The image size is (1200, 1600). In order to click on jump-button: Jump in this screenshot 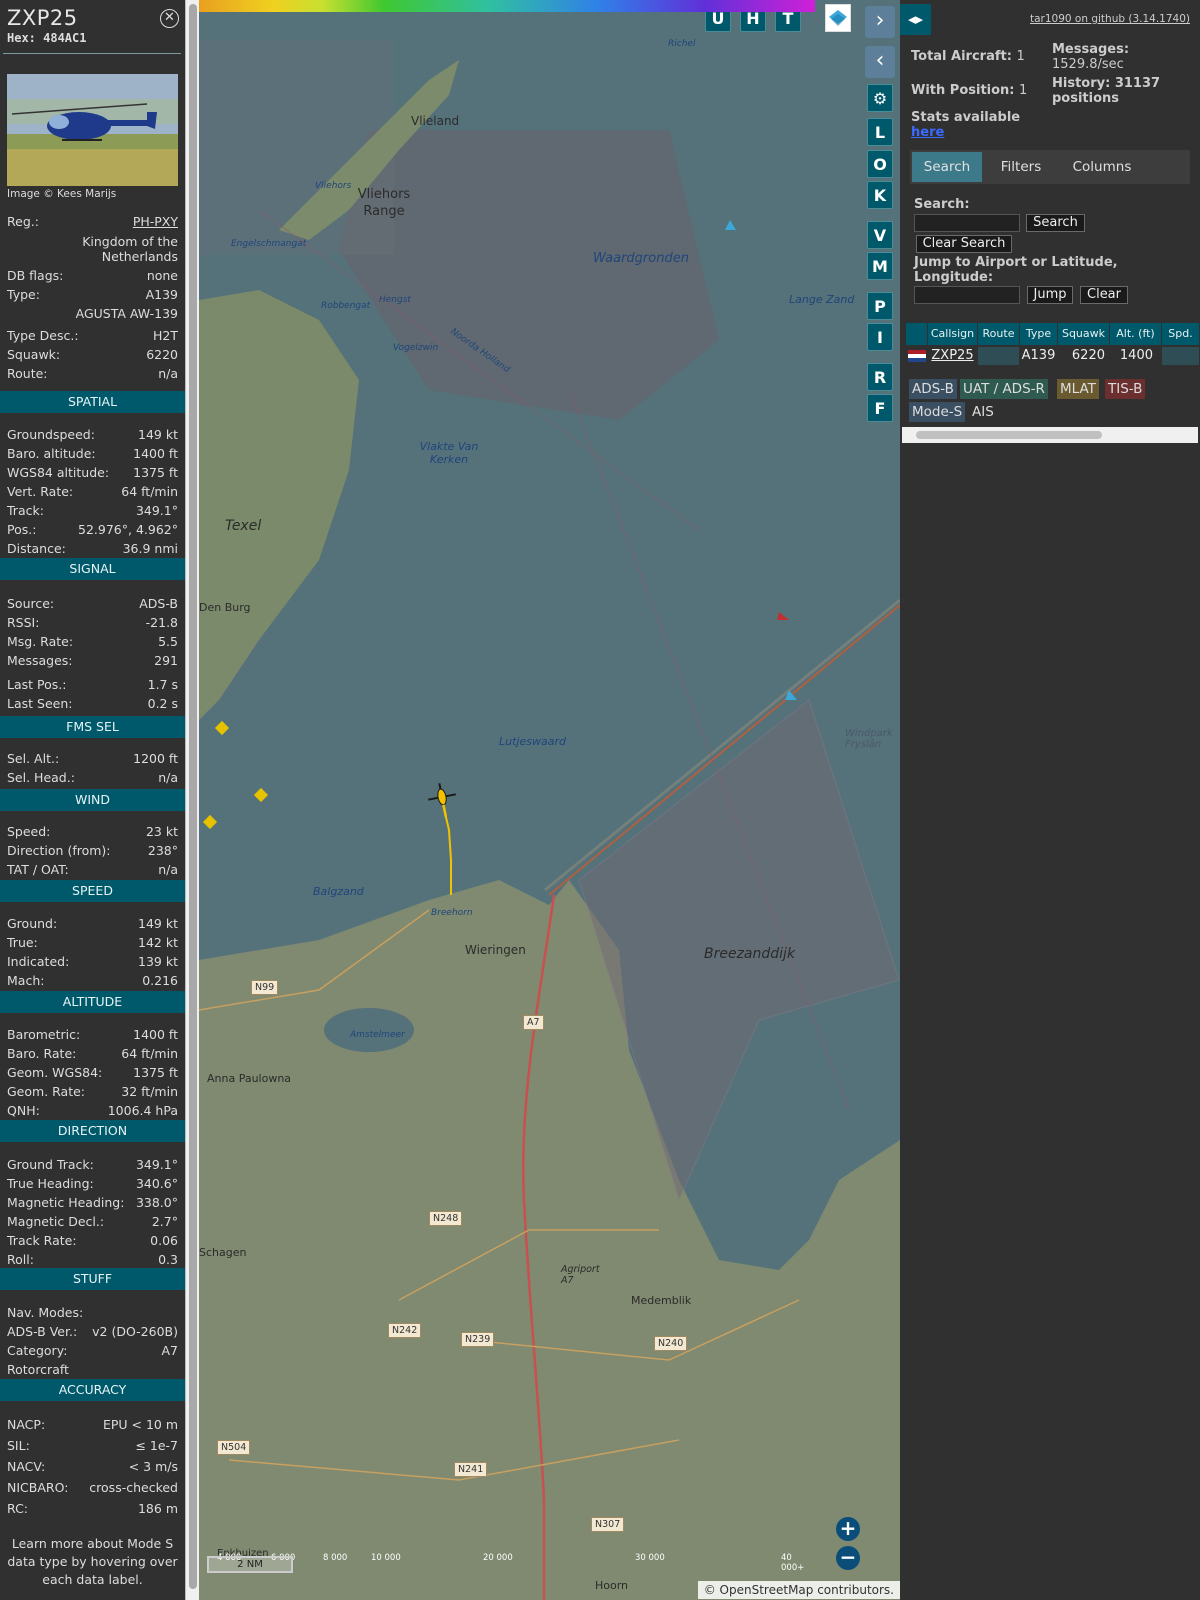, I will do `click(1050, 295)`.